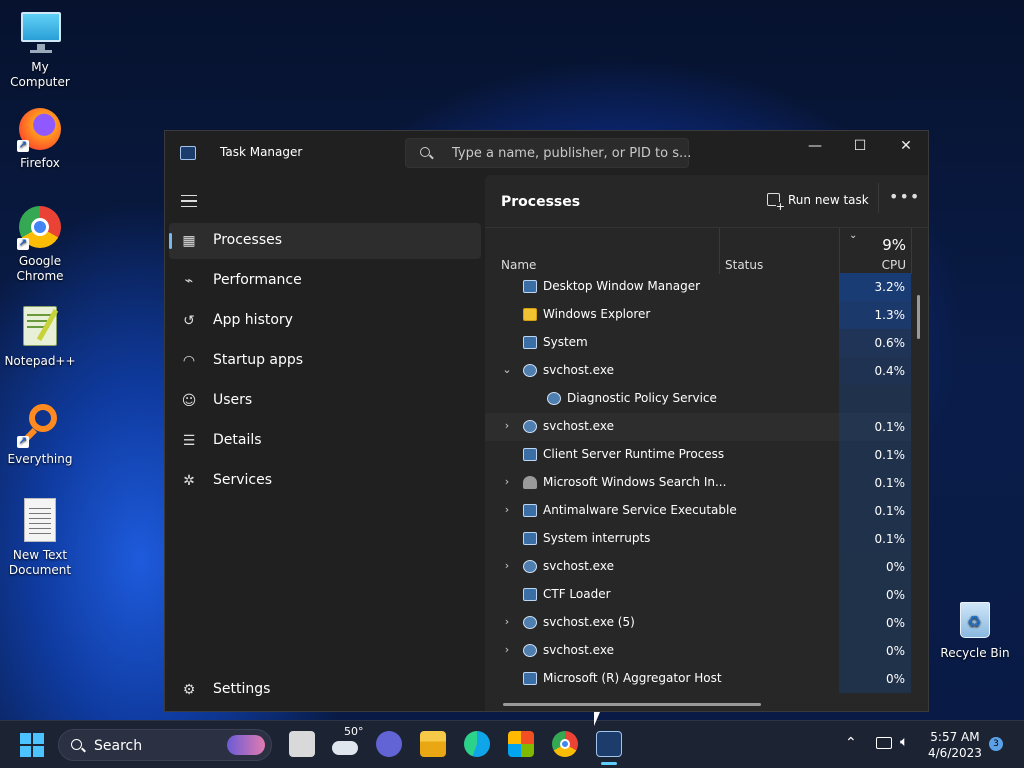 Image resolution: width=1024 pixels, height=768 pixels. Describe the element at coordinates (518, 265) in the screenshot. I see `column-header-name: Name` at that location.